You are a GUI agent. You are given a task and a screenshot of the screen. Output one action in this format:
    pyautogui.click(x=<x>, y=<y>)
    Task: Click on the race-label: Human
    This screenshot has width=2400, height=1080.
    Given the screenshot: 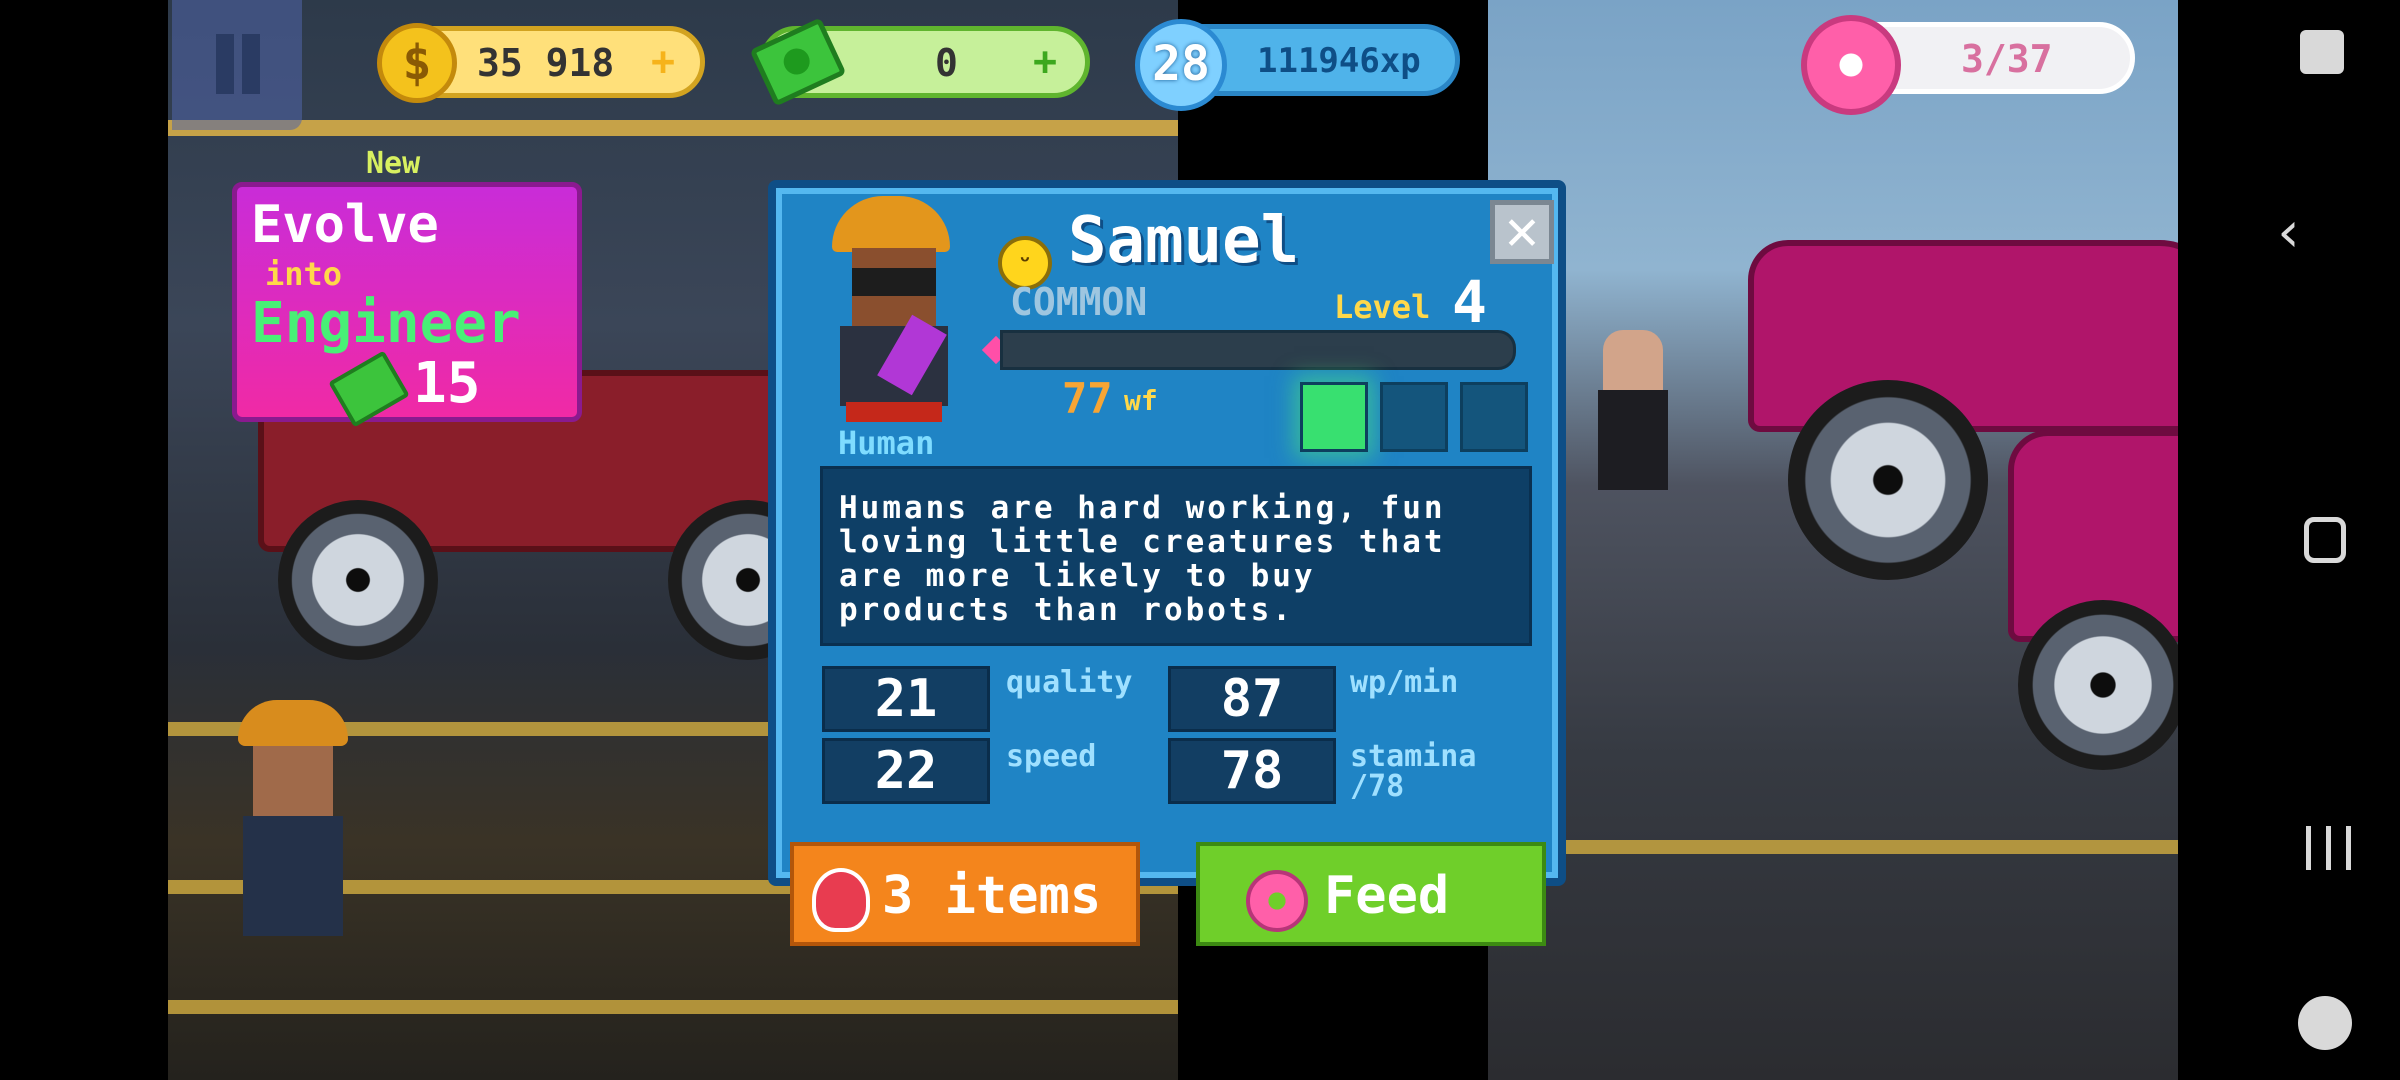 What is the action you would take?
    pyautogui.click(x=886, y=443)
    